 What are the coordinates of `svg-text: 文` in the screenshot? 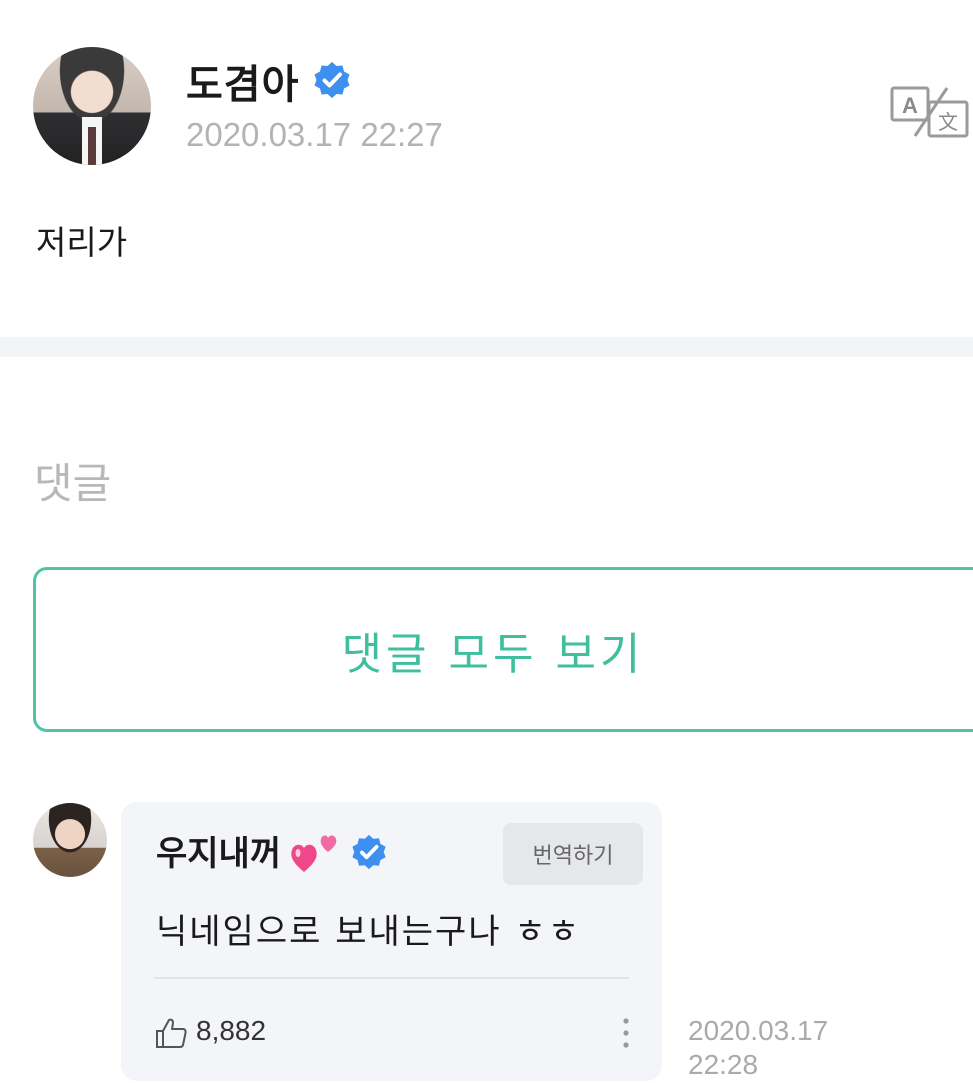 It's located at (948, 122).